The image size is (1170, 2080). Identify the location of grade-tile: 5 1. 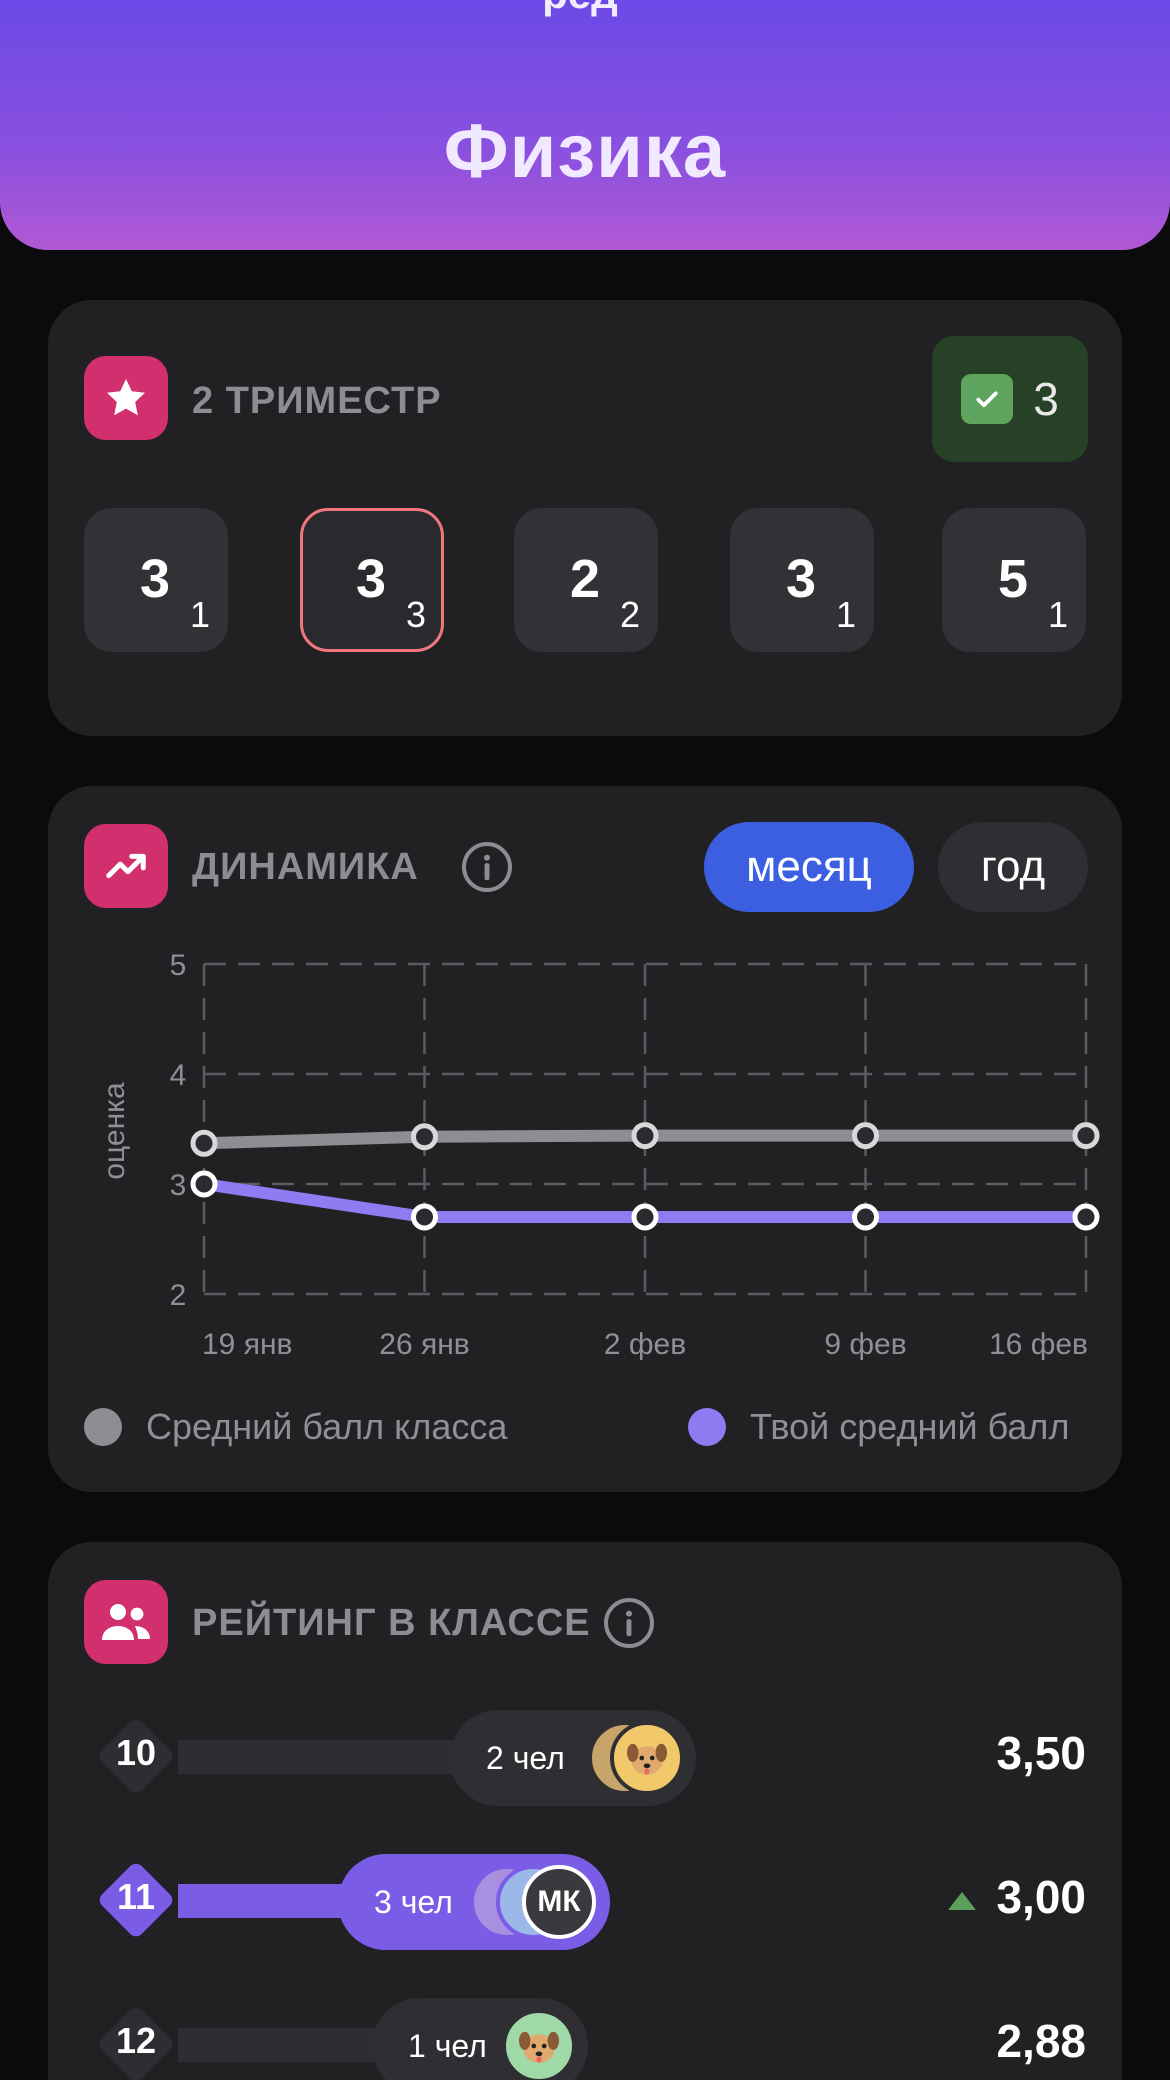
(1014, 580).